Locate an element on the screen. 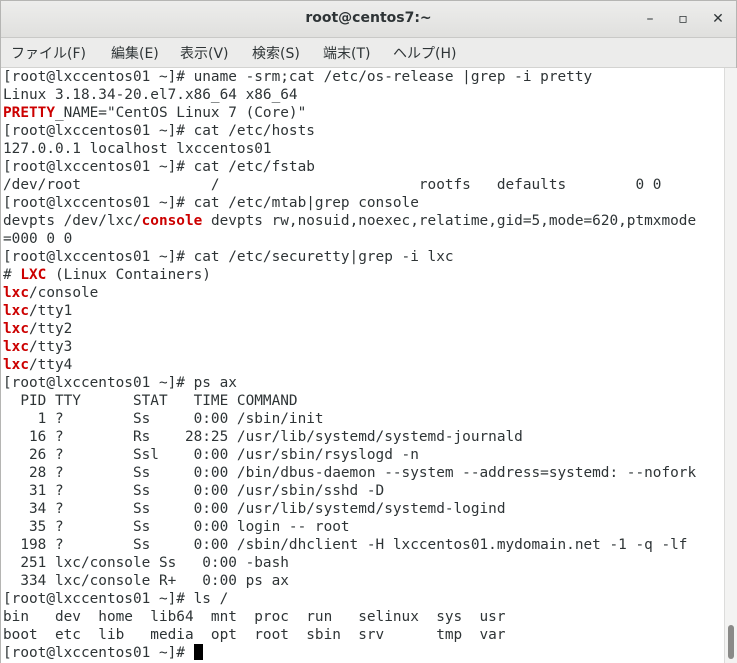 The width and height of the screenshot is (737, 663). window-title: root@centos7:~ is located at coordinates (368, 18).